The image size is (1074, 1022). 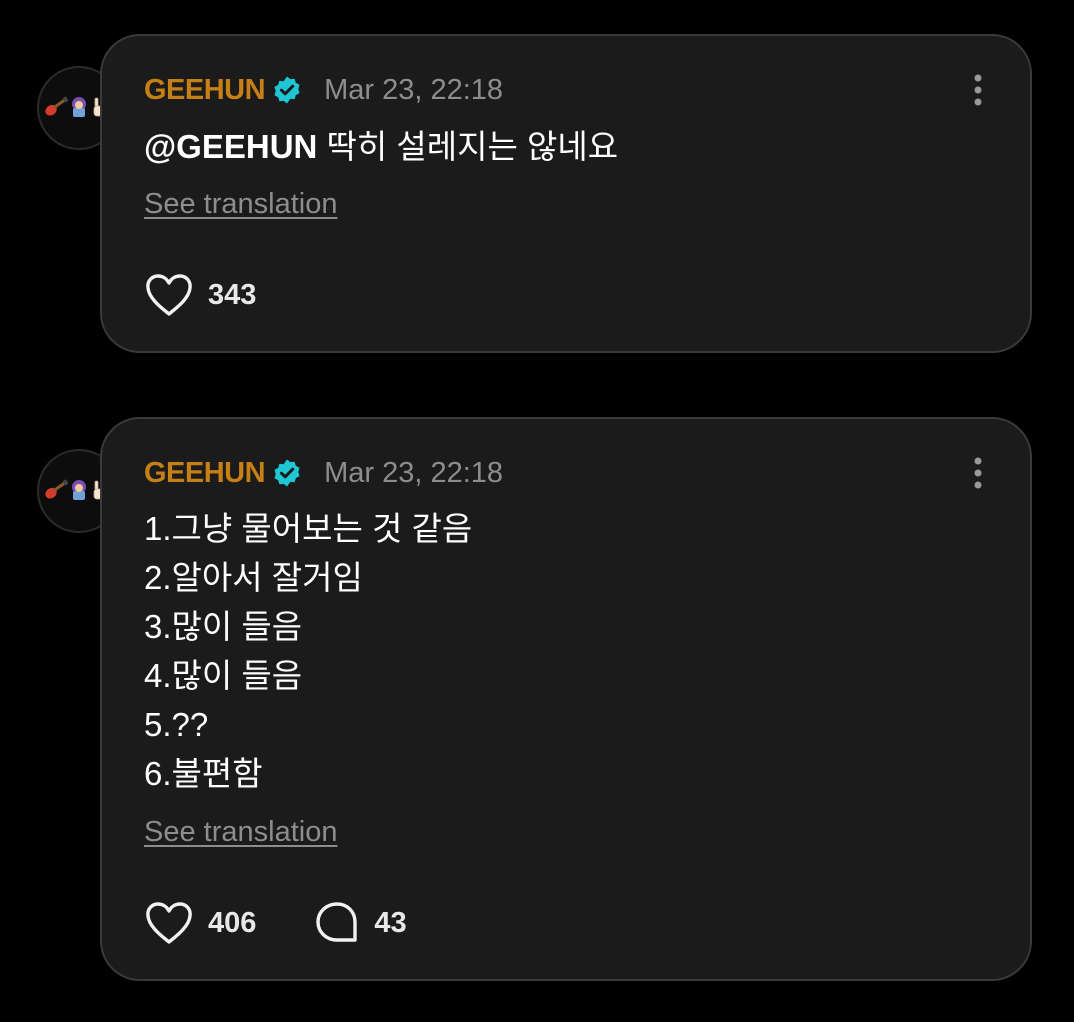 I want to click on post-line: 4.많이 들음, so click(x=223, y=675).